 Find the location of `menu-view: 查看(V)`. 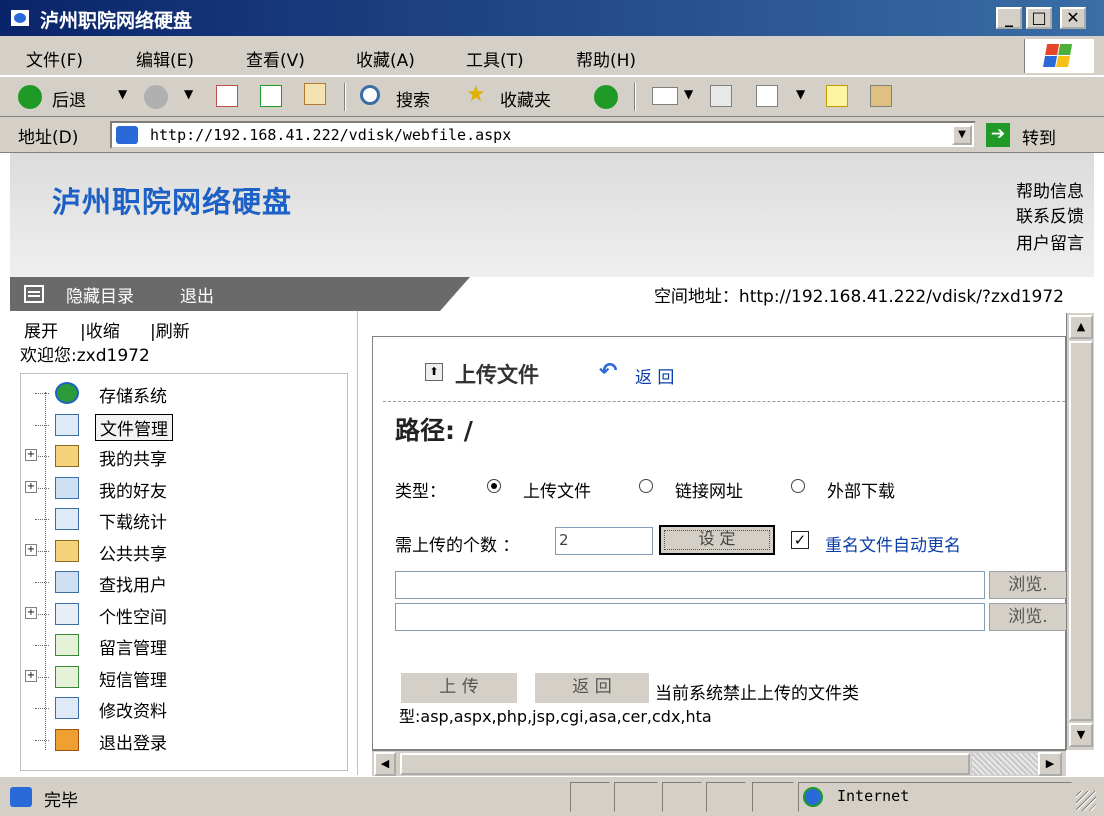

menu-view: 查看(V) is located at coordinates (275, 58).